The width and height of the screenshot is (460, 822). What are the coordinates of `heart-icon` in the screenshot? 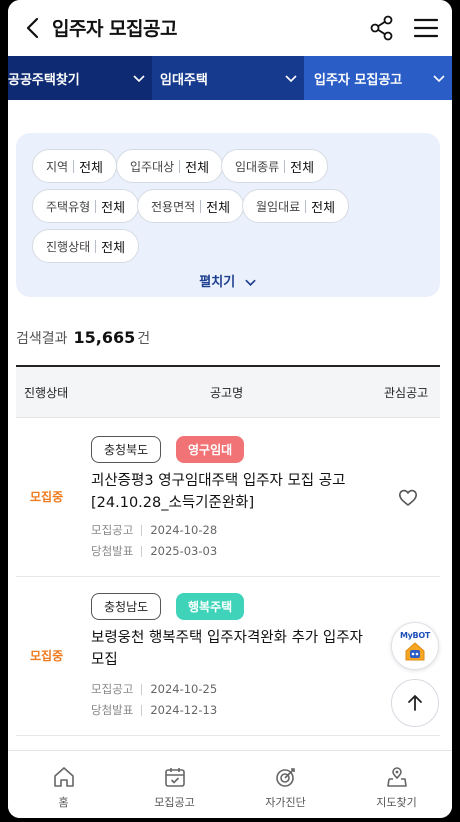 It's located at (408, 498).